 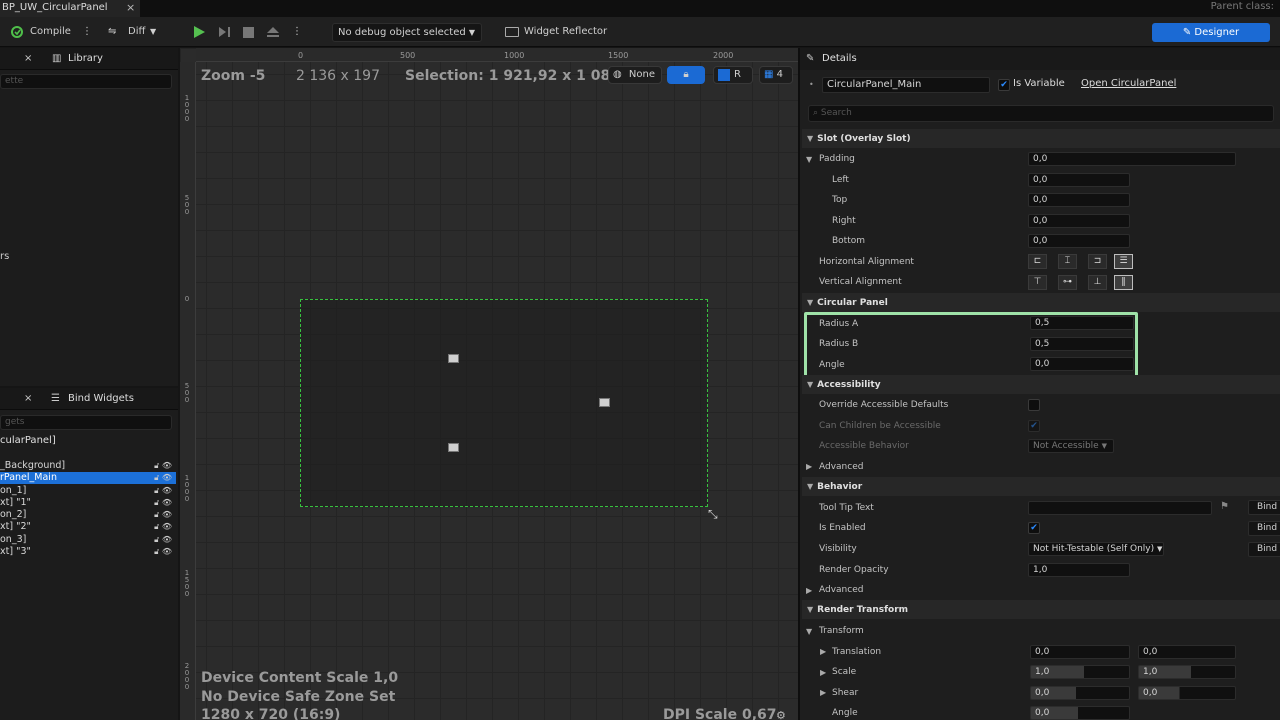 What do you see at coordinates (1123, 282) in the screenshot?
I see `align-fill-vertical-icon: ‖` at bounding box center [1123, 282].